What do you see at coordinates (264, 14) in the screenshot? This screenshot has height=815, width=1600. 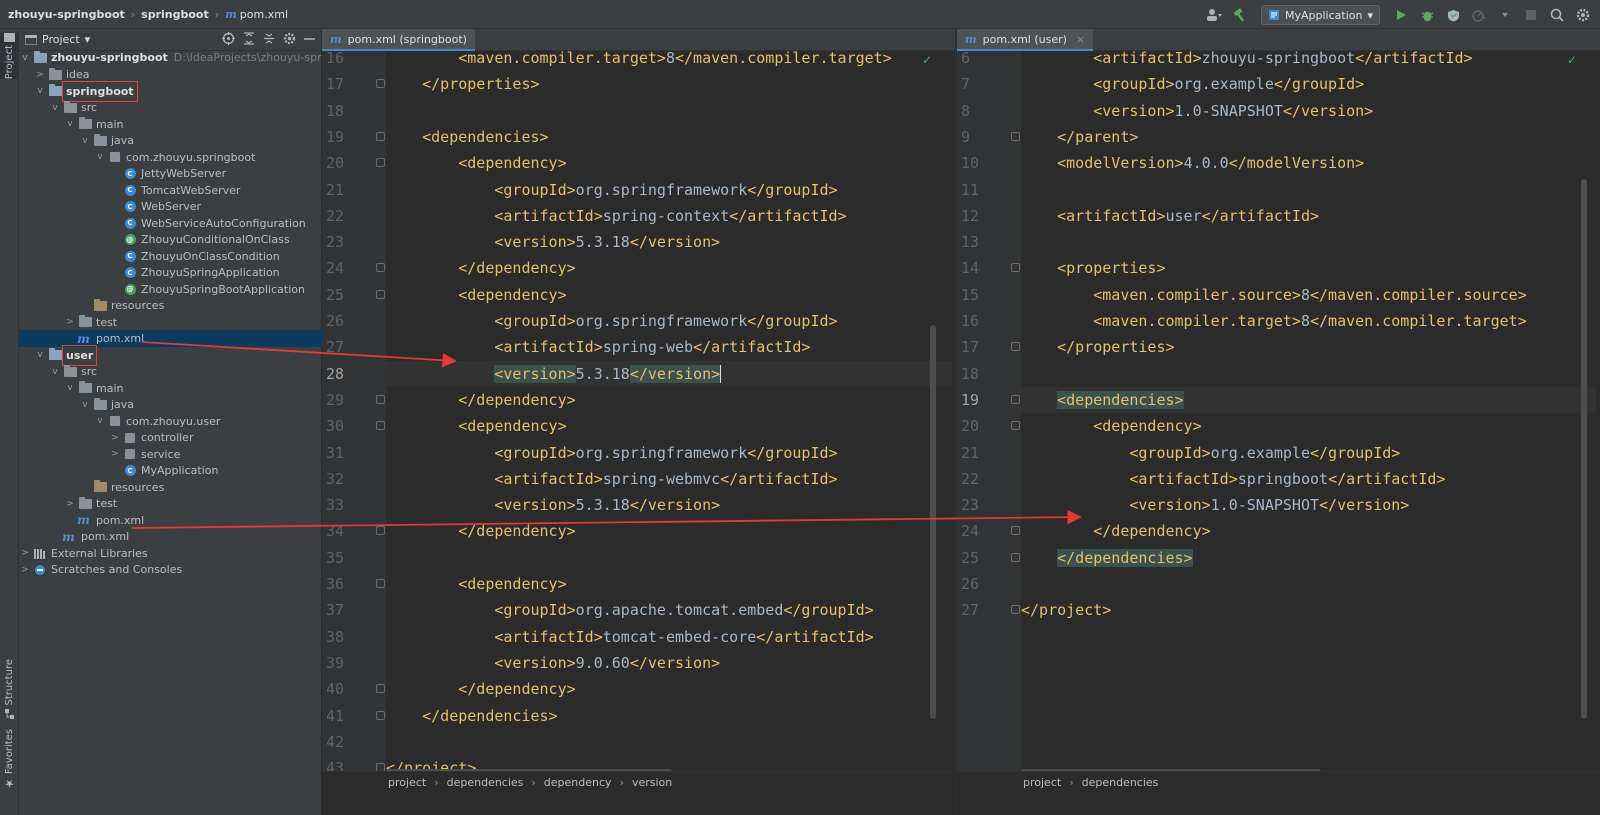 I see `breadcrumb-file: pom.xml` at bounding box center [264, 14].